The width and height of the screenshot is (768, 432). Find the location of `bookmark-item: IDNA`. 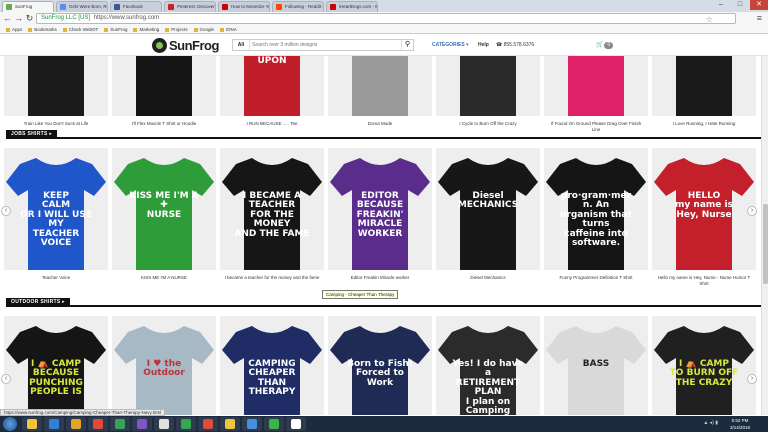

bookmark-item: IDNA is located at coordinates (228, 29).